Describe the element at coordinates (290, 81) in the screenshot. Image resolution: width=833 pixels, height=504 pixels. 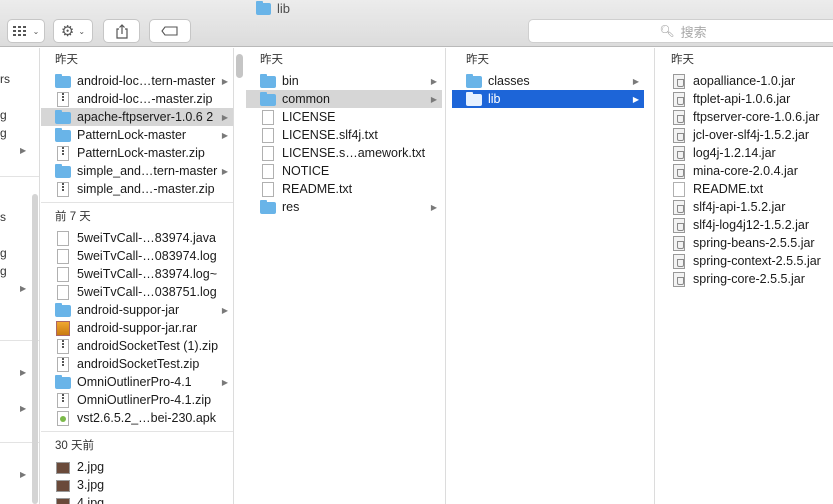
I see `item-name: bin` at that location.